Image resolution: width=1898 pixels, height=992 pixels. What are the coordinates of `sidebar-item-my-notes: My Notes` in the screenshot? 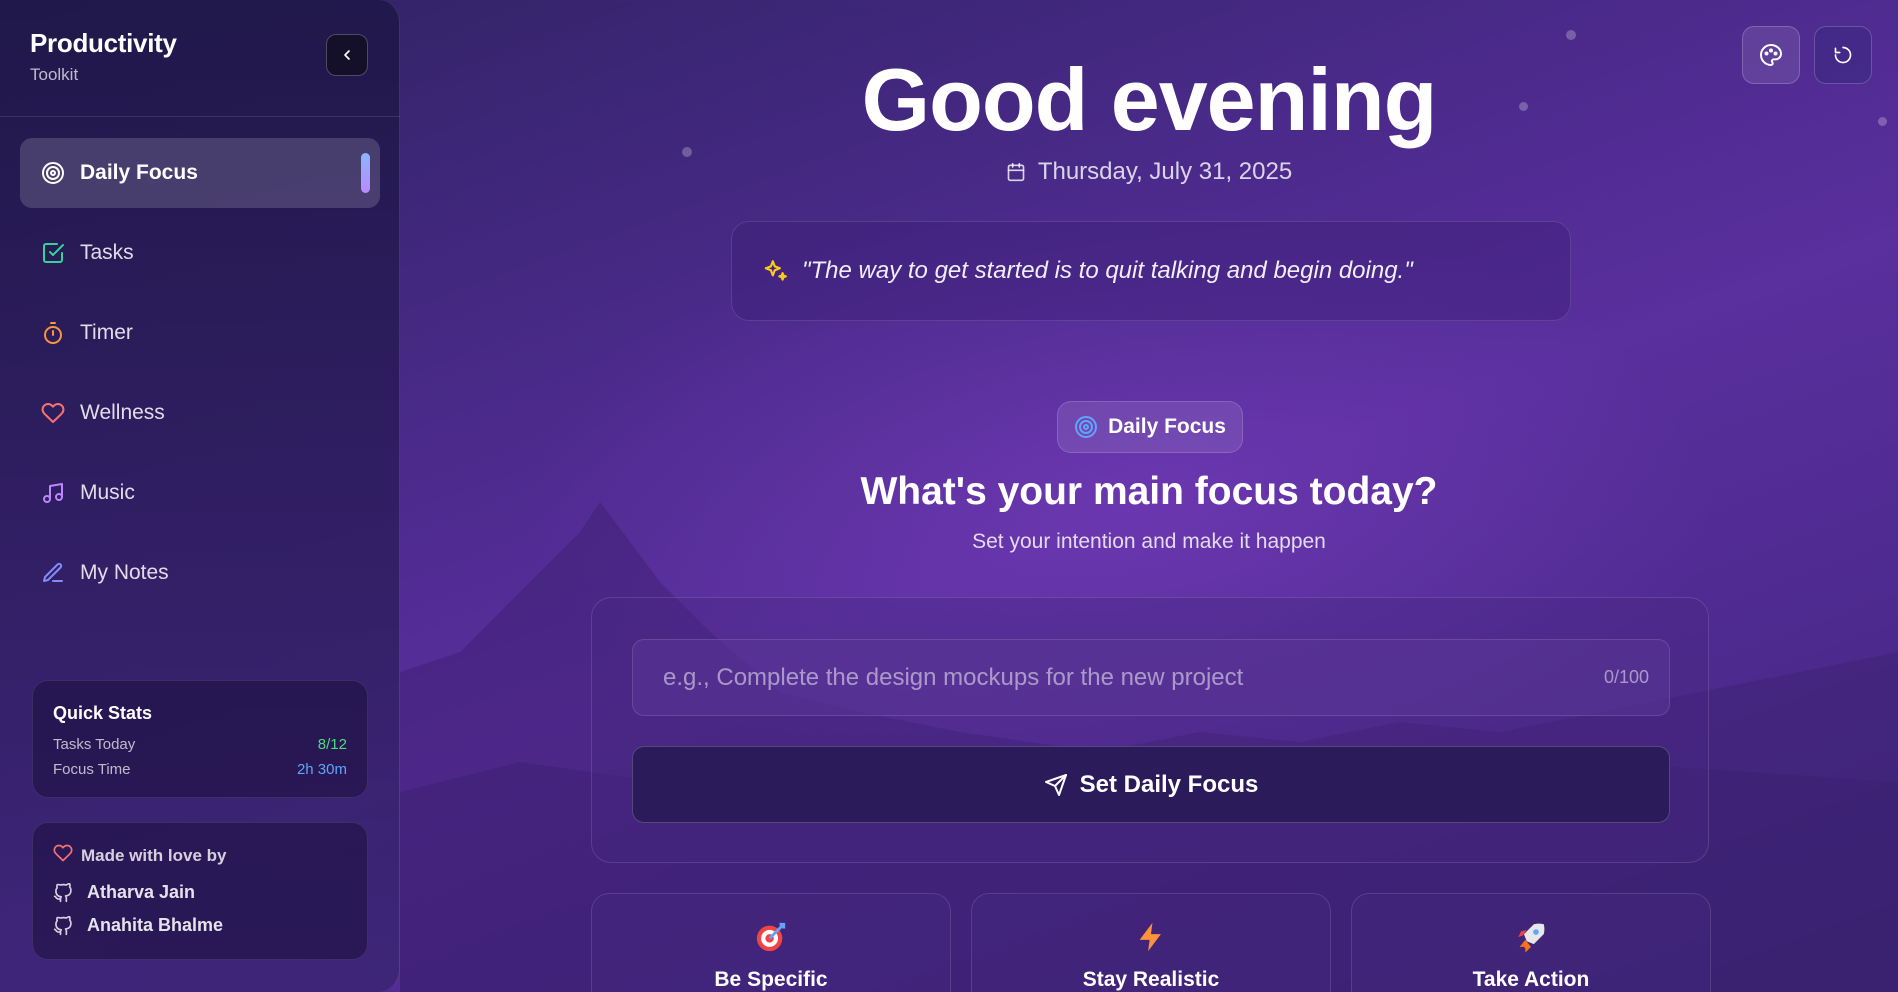 It's located at (200, 573).